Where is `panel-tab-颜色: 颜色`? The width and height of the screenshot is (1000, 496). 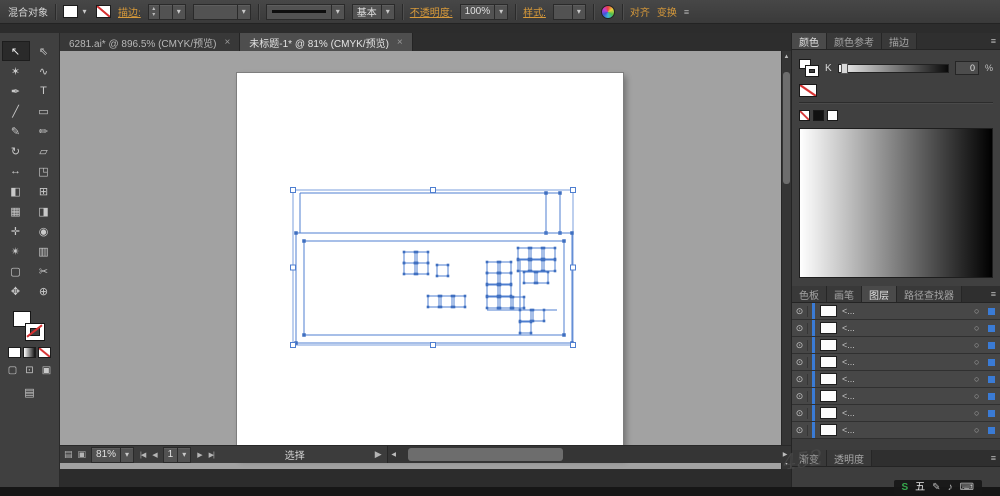
panel-tab-颜色: 颜色 is located at coordinates (809, 41).